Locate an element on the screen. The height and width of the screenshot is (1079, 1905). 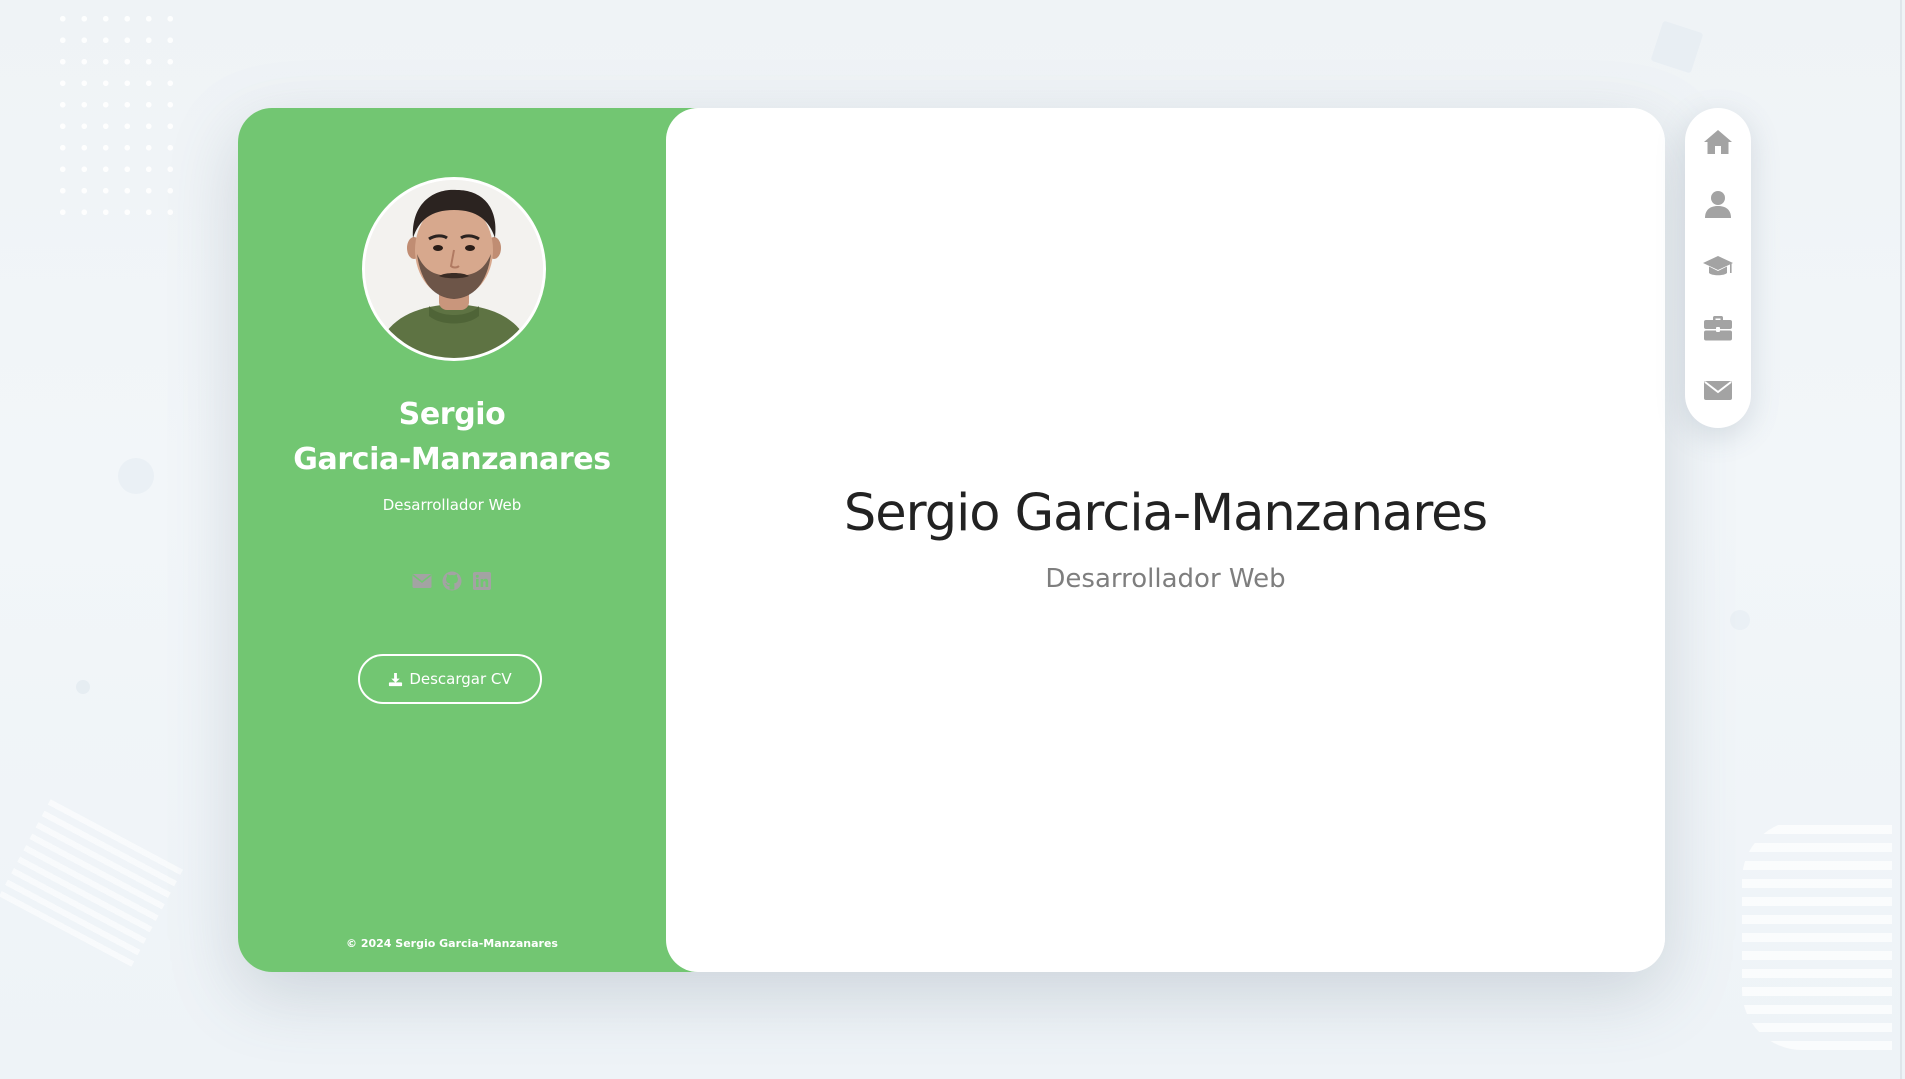
email-link is located at coordinates (422, 581).